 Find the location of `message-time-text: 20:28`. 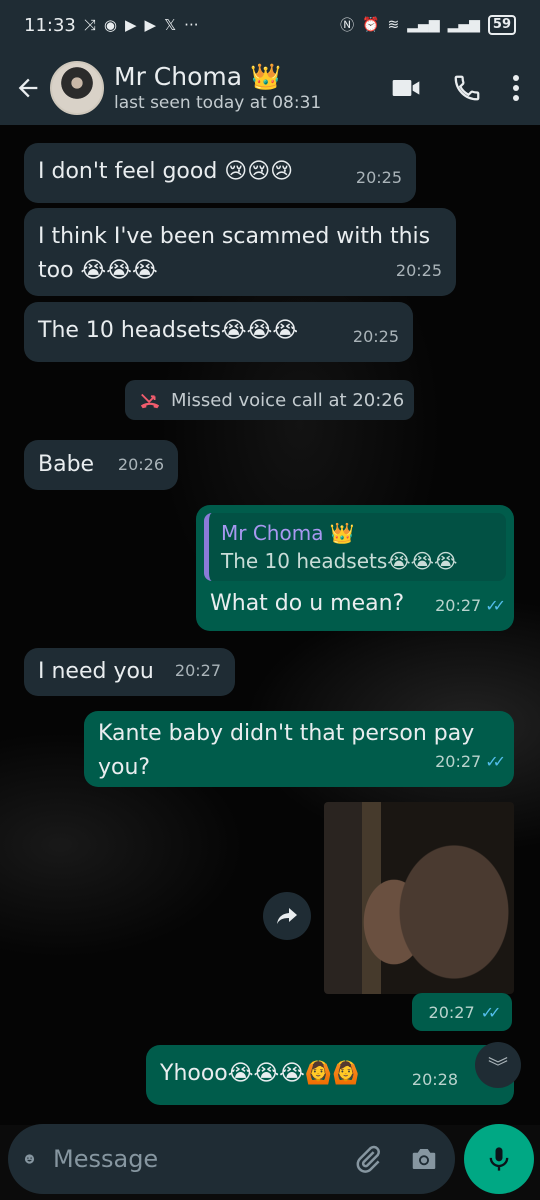

message-time-text: 20:28 is located at coordinates (434, 1079).